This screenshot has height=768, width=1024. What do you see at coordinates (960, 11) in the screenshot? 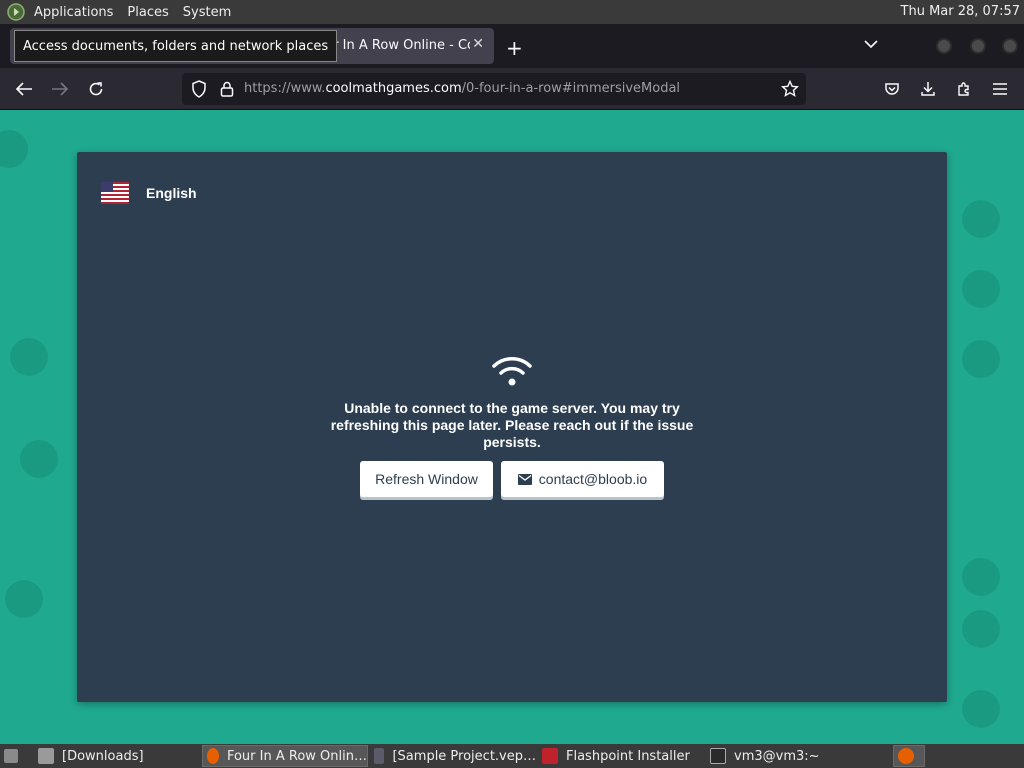
I see `clock: Thu Mar 28, 07:57` at bounding box center [960, 11].